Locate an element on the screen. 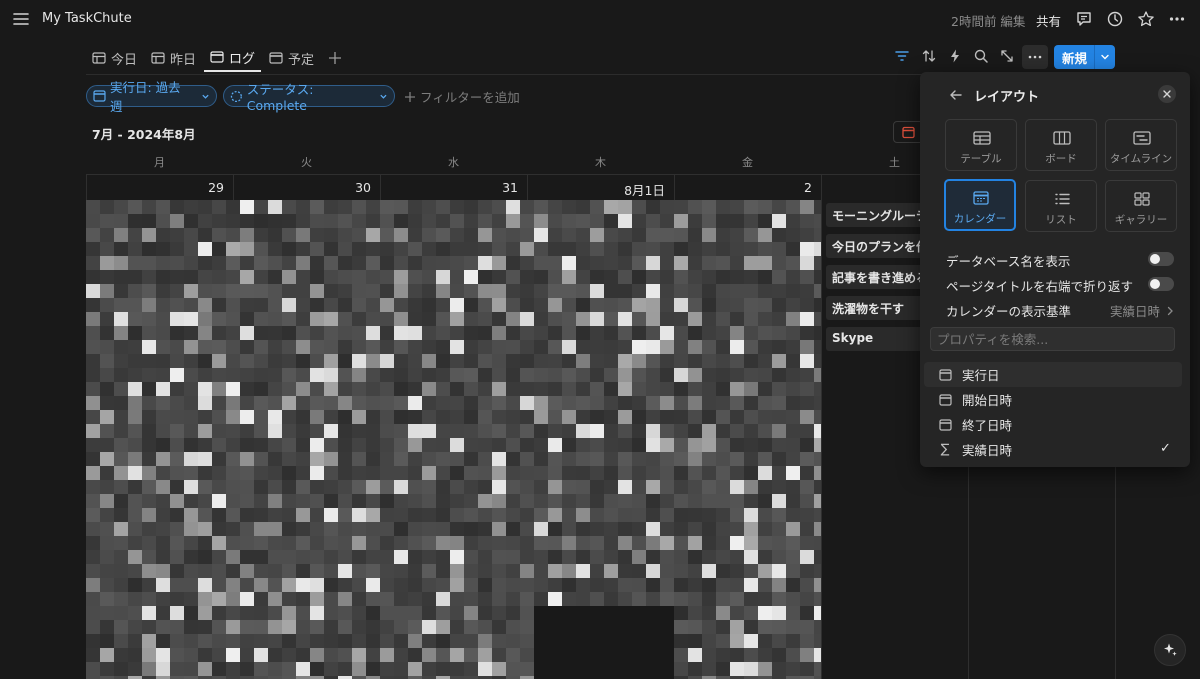 The height and width of the screenshot is (679, 1200). sort-icon is located at coordinates (929, 56).